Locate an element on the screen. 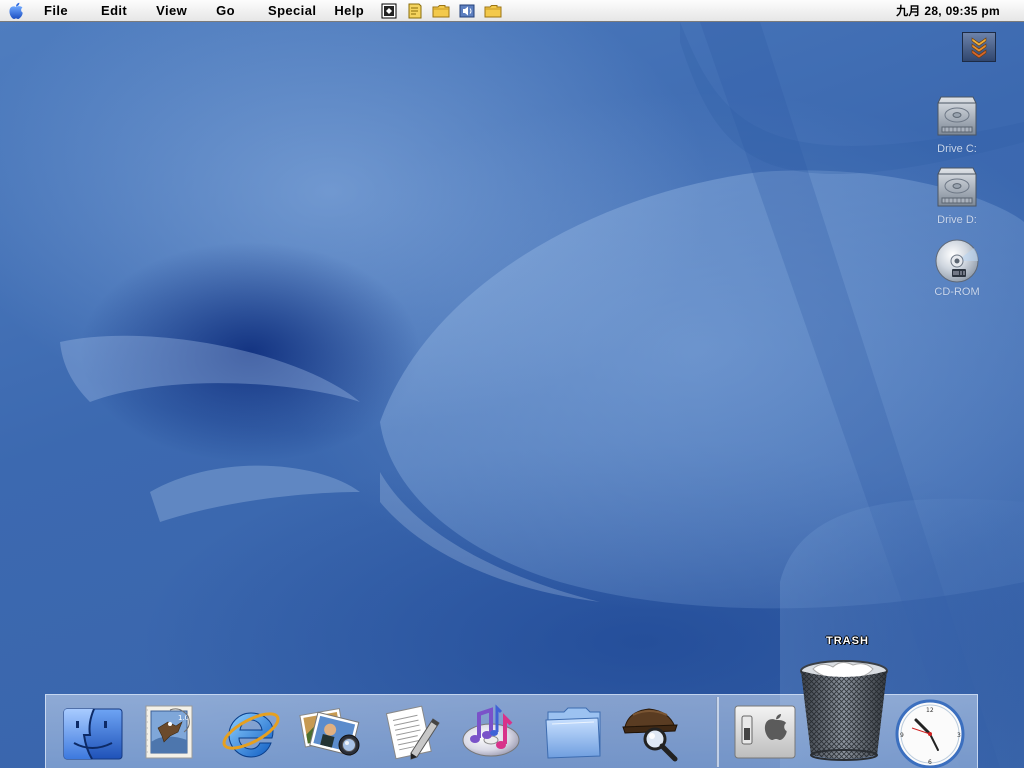 This screenshot has width=1024, height=768. dock-item-system-preferences is located at coordinates (765, 732).